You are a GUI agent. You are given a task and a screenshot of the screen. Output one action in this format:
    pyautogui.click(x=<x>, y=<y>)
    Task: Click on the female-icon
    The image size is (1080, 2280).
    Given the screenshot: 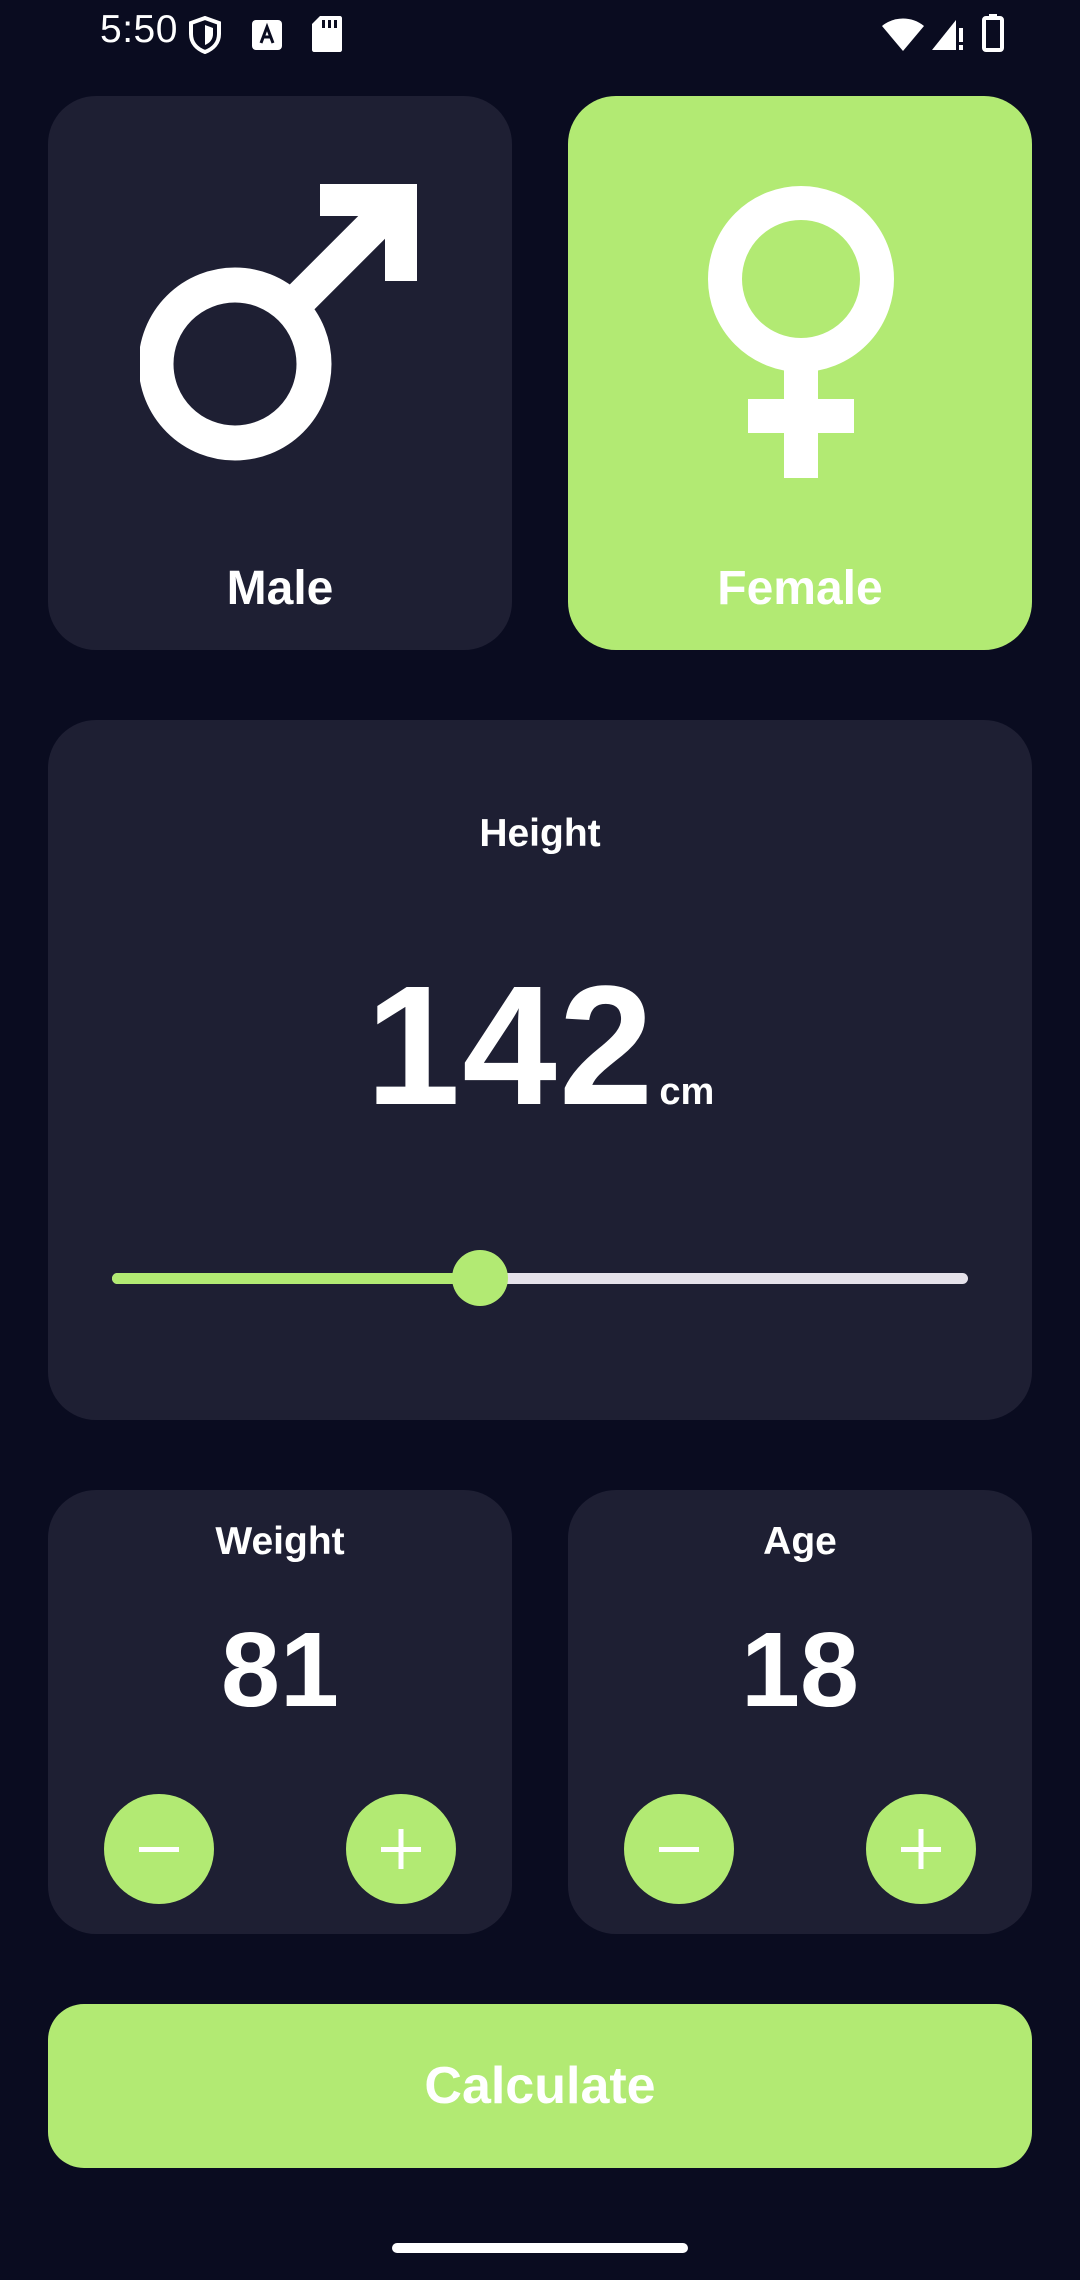 What is the action you would take?
    pyautogui.click(x=801, y=332)
    